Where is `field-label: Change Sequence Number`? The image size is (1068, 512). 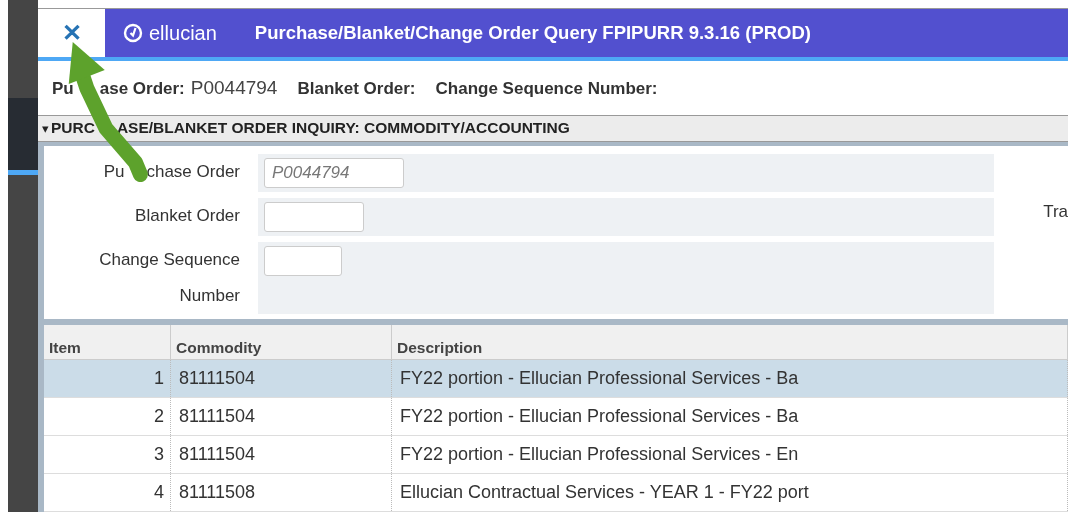 field-label: Change Sequence Number is located at coordinates (169, 278).